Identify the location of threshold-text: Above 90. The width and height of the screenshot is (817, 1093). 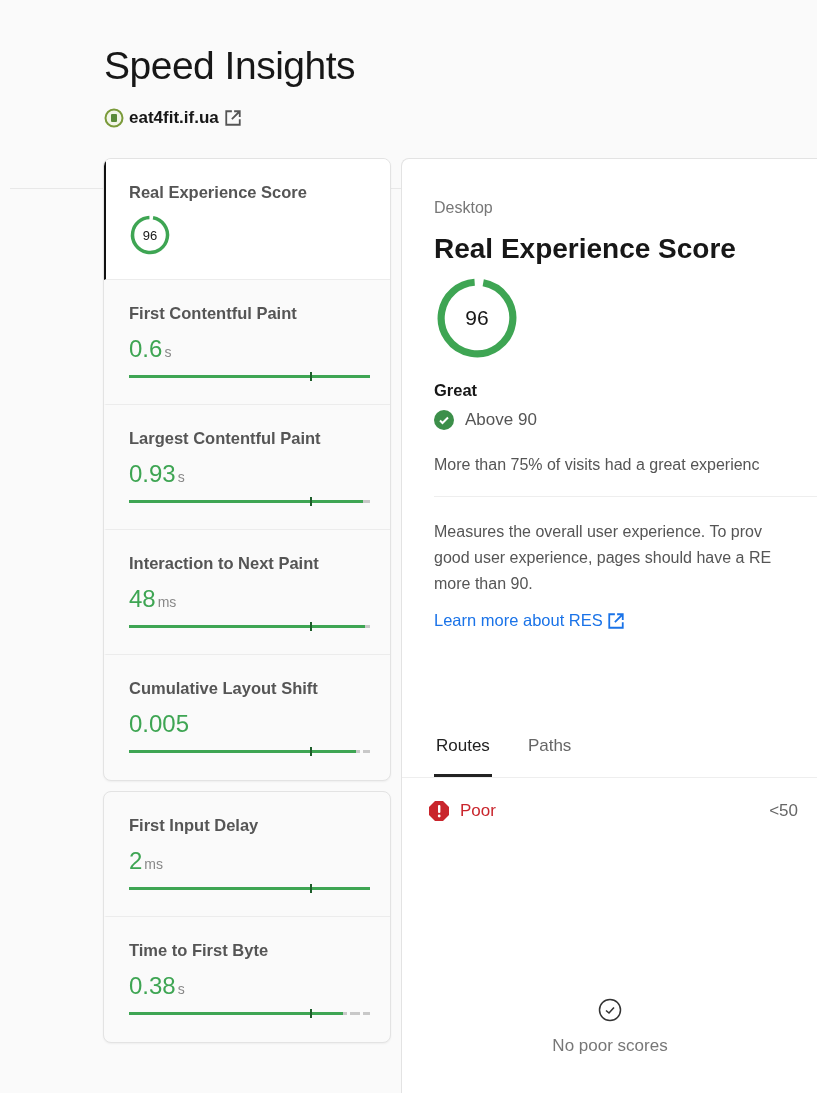
(501, 420).